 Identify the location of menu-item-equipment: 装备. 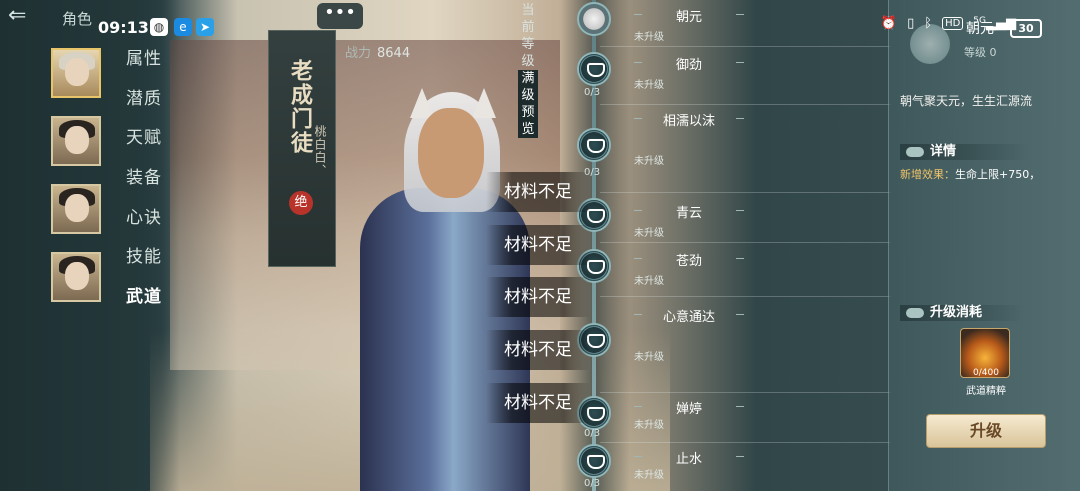
(144, 175).